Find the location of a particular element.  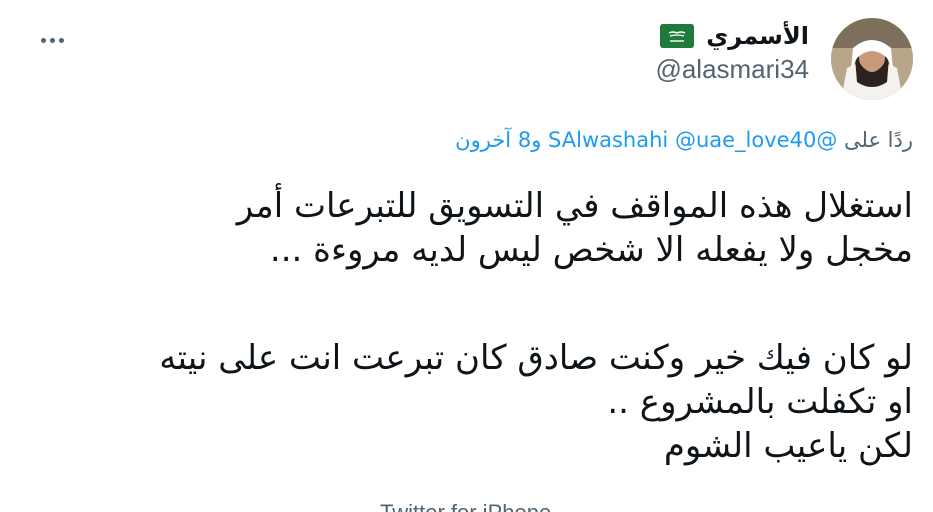

author-handle: @alasmari34 is located at coordinates (732, 69).